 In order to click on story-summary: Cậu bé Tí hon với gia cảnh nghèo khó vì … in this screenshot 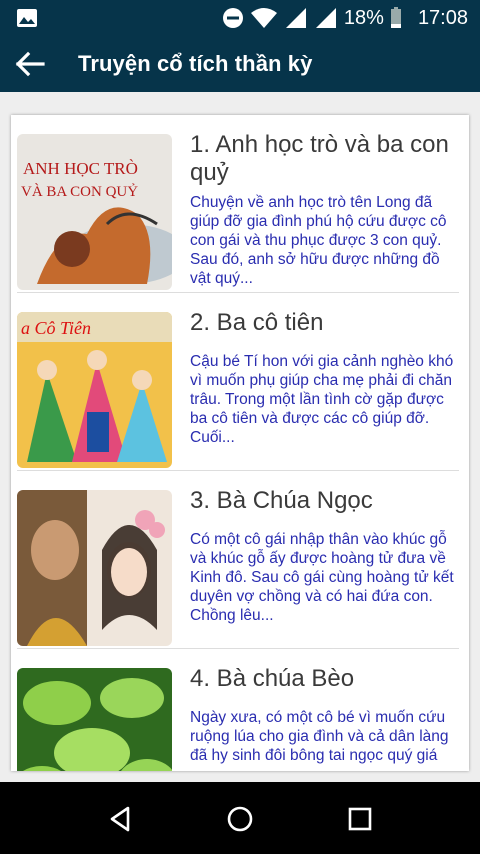, I will do `click(322, 399)`.